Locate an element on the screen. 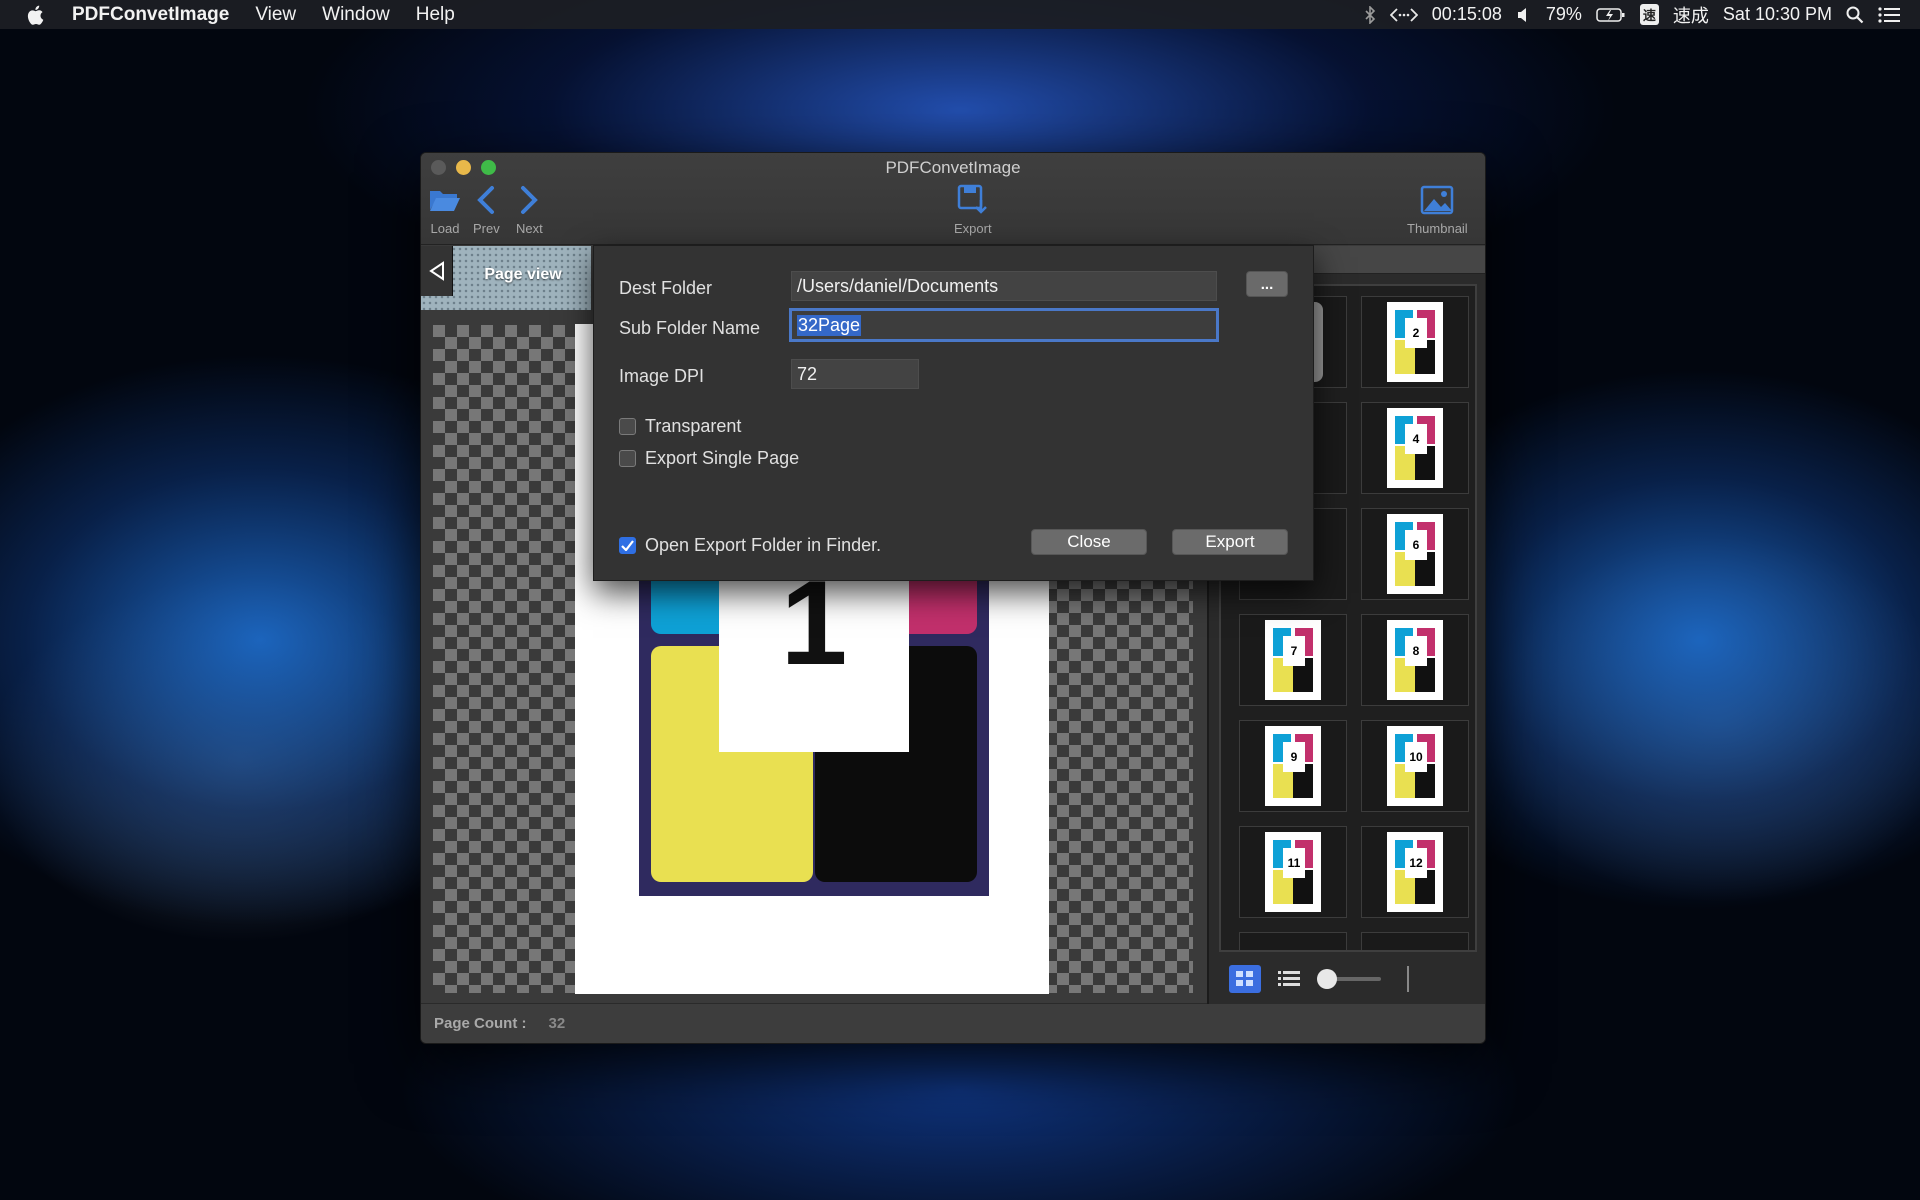 The height and width of the screenshot is (1200, 1920). load-label: Load is located at coordinates (445, 228).